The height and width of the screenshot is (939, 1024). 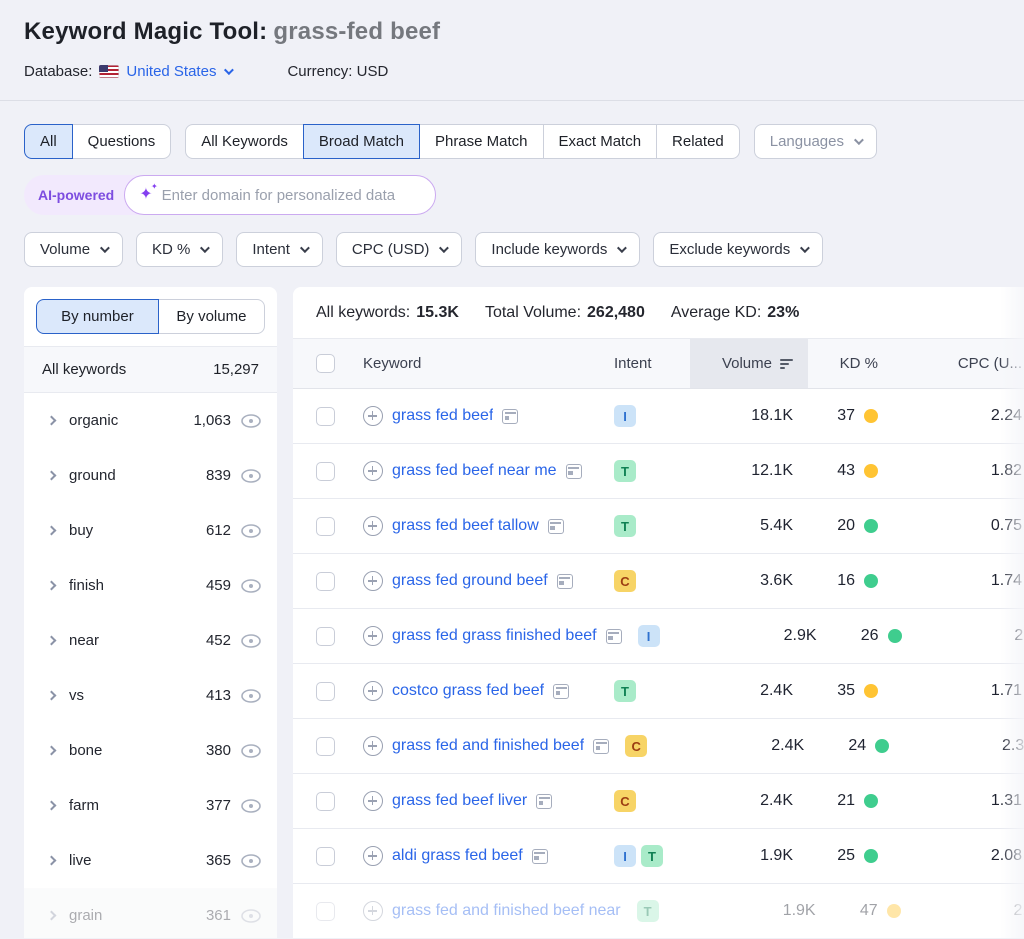 What do you see at coordinates (150, 475) in the screenshot?
I see `group-item-ground: ground 839` at bounding box center [150, 475].